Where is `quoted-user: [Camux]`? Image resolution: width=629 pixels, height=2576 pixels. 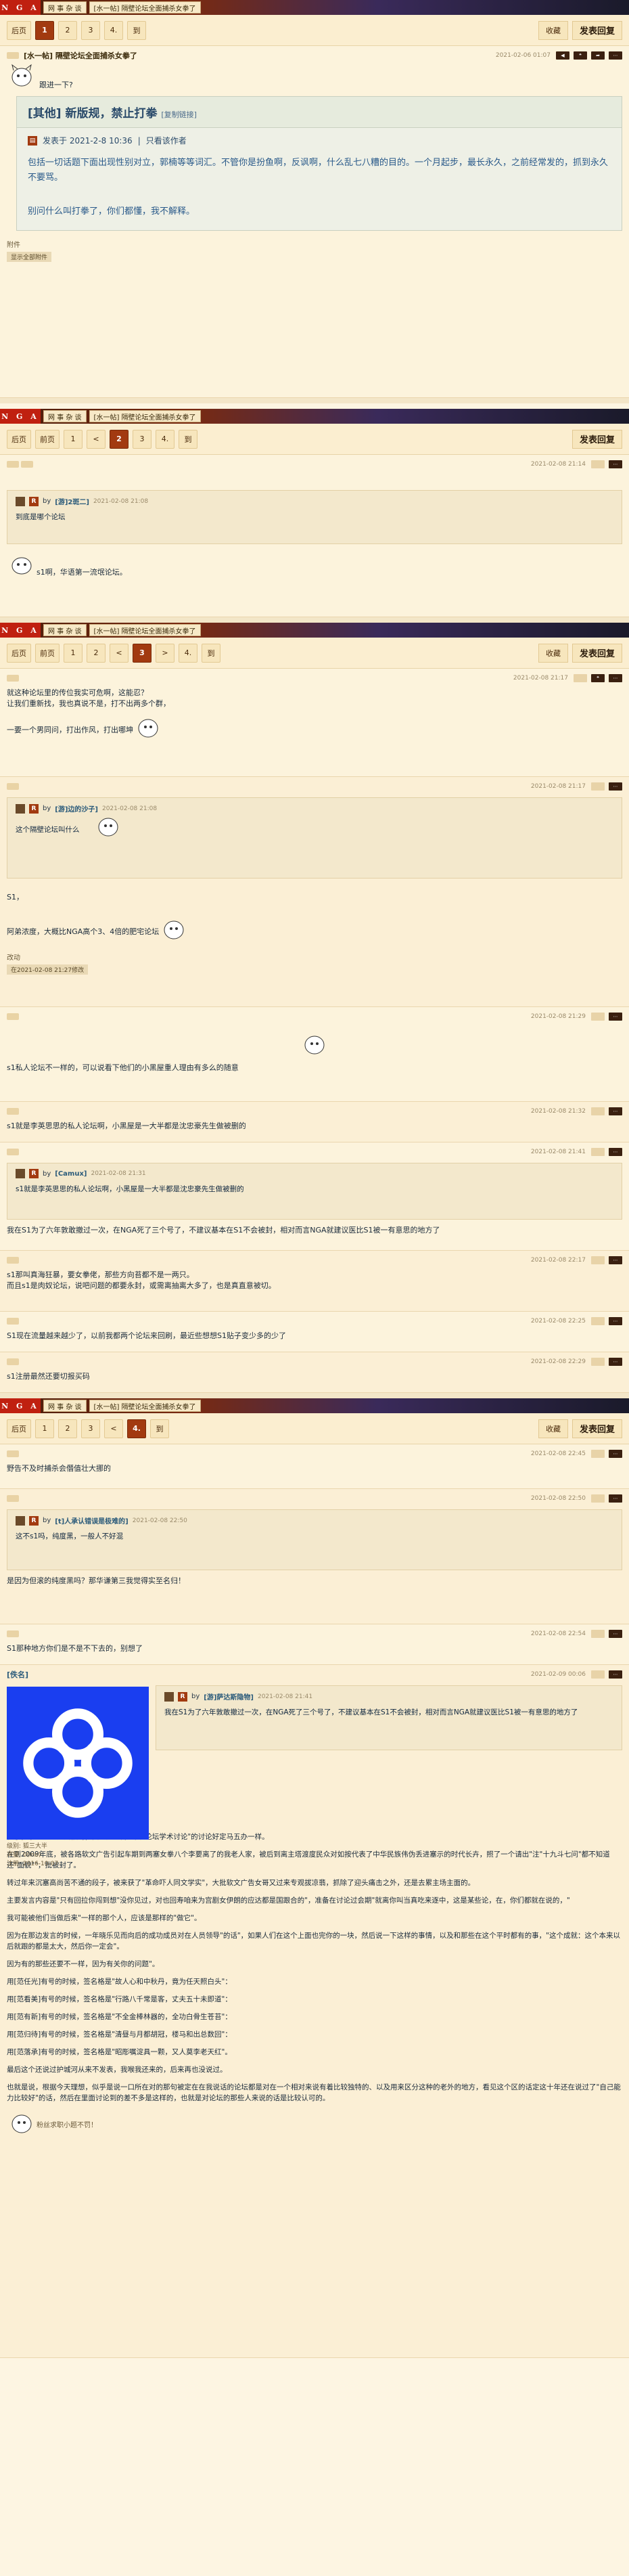
quoted-user: [Camux] is located at coordinates (71, 1174).